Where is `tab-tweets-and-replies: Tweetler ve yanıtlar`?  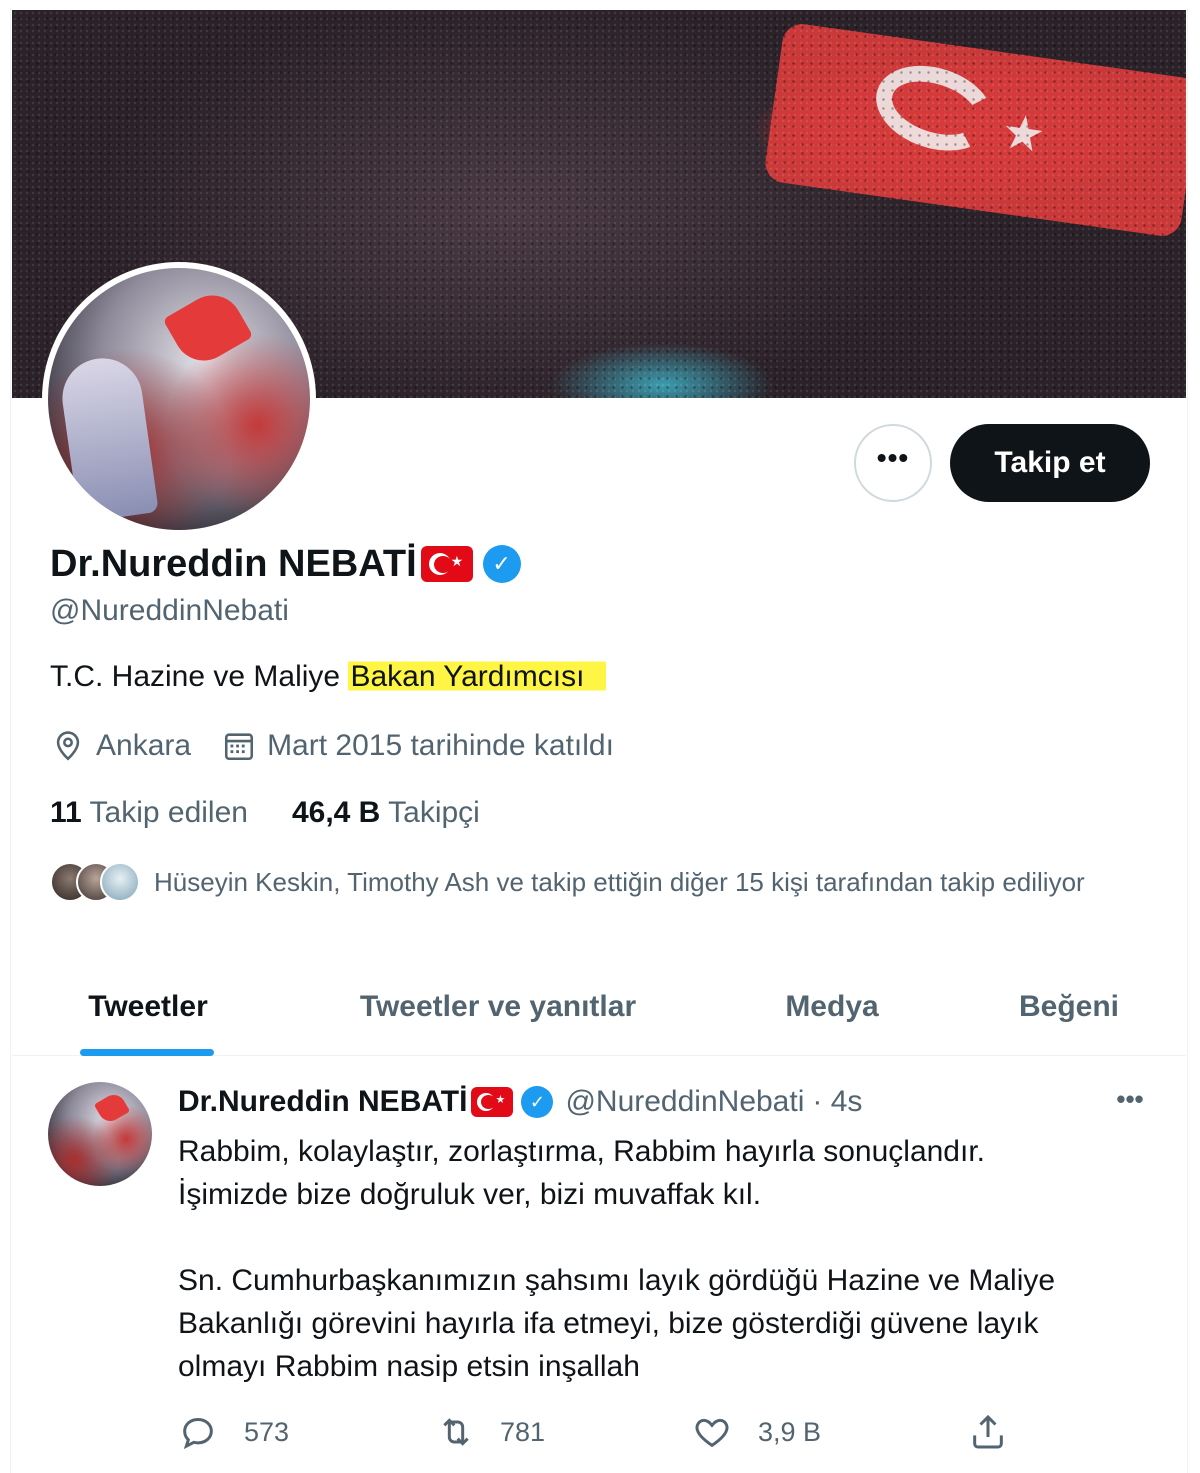
tab-tweets-and-replies: Tweetler ve yanıtlar is located at coordinates (498, 1007).